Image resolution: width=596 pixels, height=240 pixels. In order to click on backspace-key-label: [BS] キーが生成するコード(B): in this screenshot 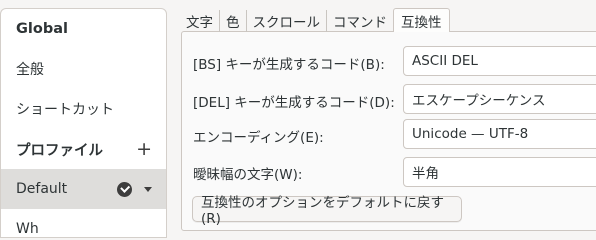, I will do `click(289, 65)`.